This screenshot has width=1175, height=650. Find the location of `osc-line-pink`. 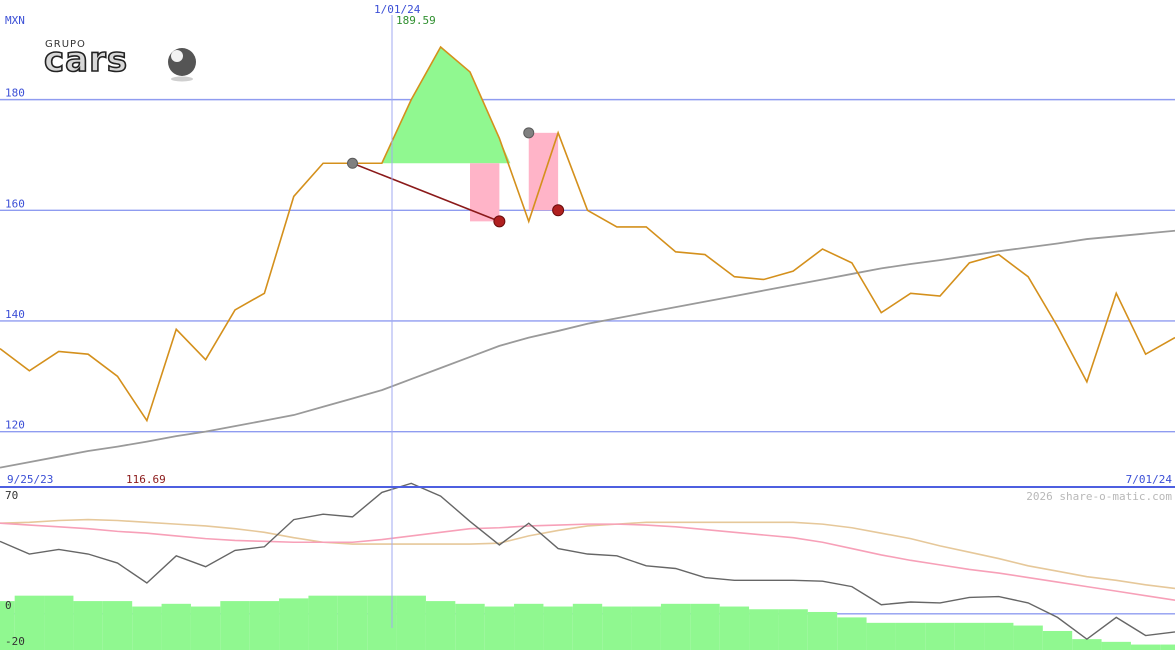

osc-line-pink is located at coordinates (587, 561).